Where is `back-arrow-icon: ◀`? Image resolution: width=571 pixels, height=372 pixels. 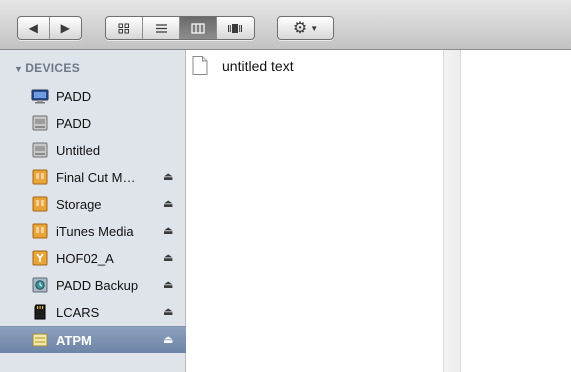
back-arrow-icon: ◀ is located at coordinates (33, 28).